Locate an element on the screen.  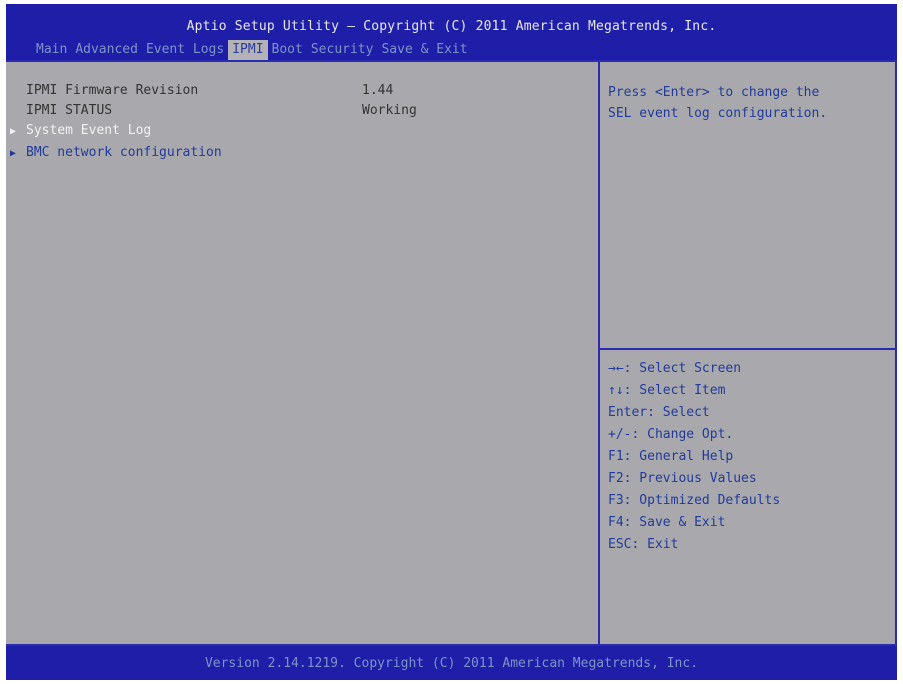
setting-value: 1.44 is located at coordinates (378, 90).